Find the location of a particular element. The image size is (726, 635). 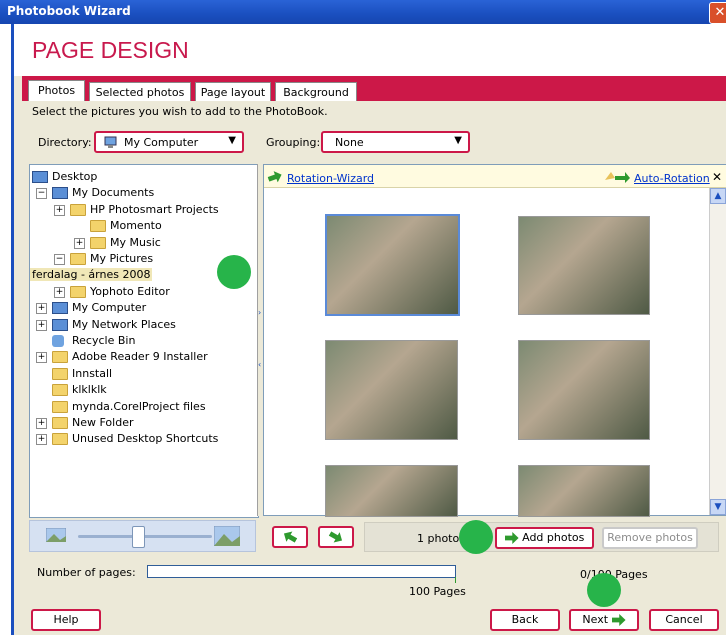

directory-select: My Computer ▼ is located at coordinates (169, 142).